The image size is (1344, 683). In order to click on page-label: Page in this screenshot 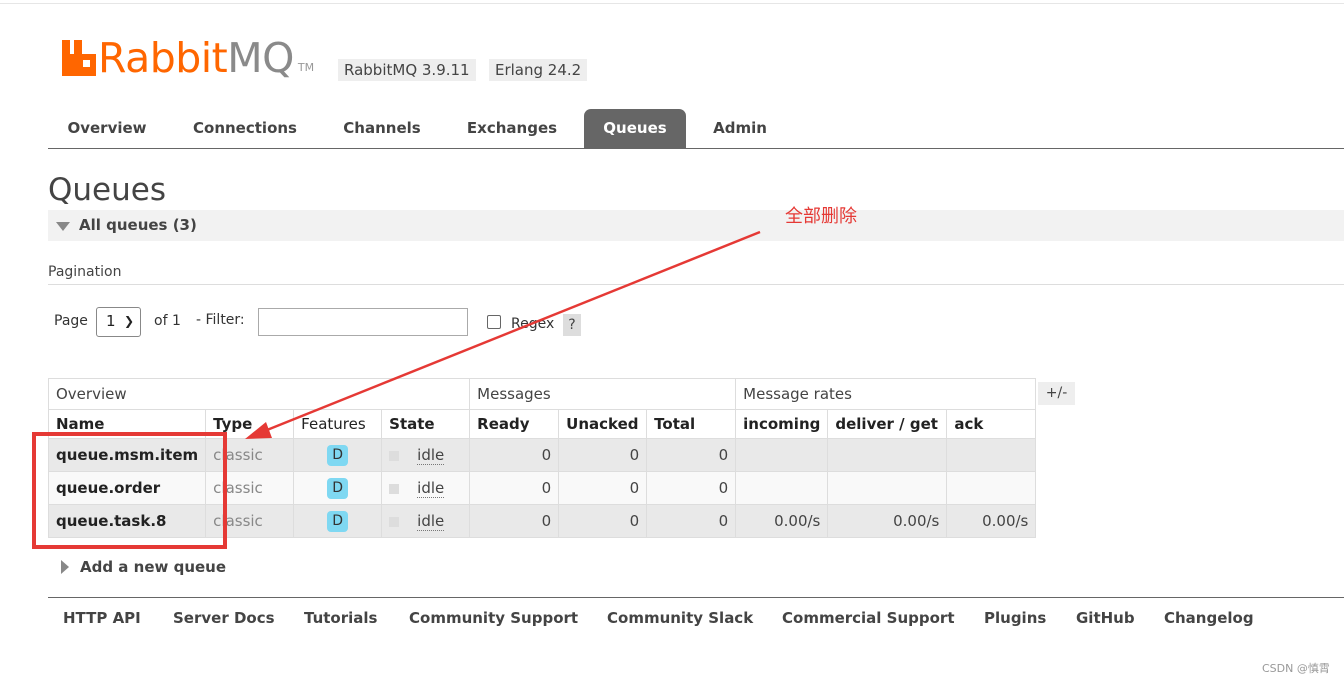, I will do `click(71, 321)`.